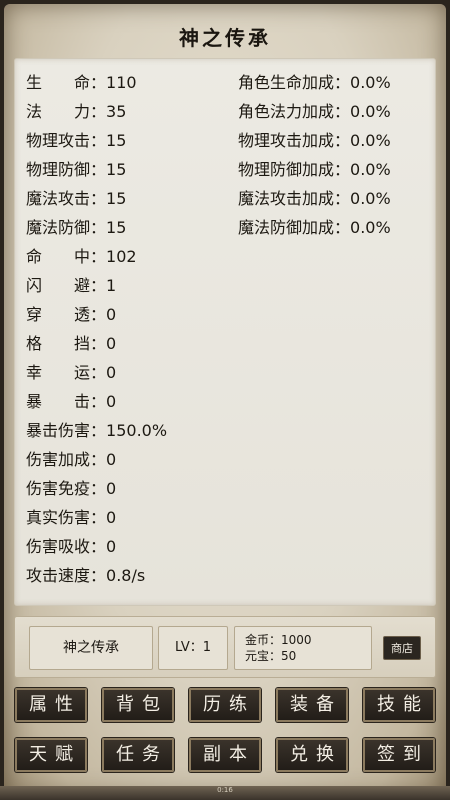 The width and height of the screenshot is (450, 800). Describe the element at coordinates (286, 82) in the screenshot. I see `bonus-label: 角色生命加成` at that location.